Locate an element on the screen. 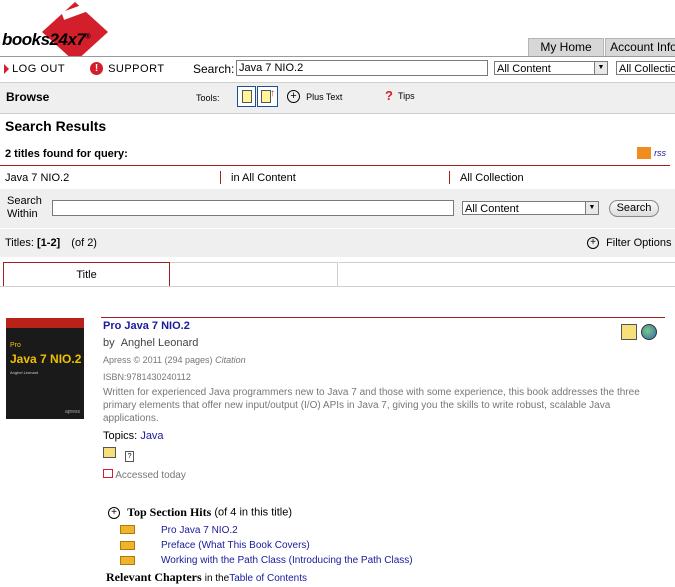 Image resolution: width=675 pixels, height=587 pixels. titles-range: [1-2] is located at coordinates (49, 243).